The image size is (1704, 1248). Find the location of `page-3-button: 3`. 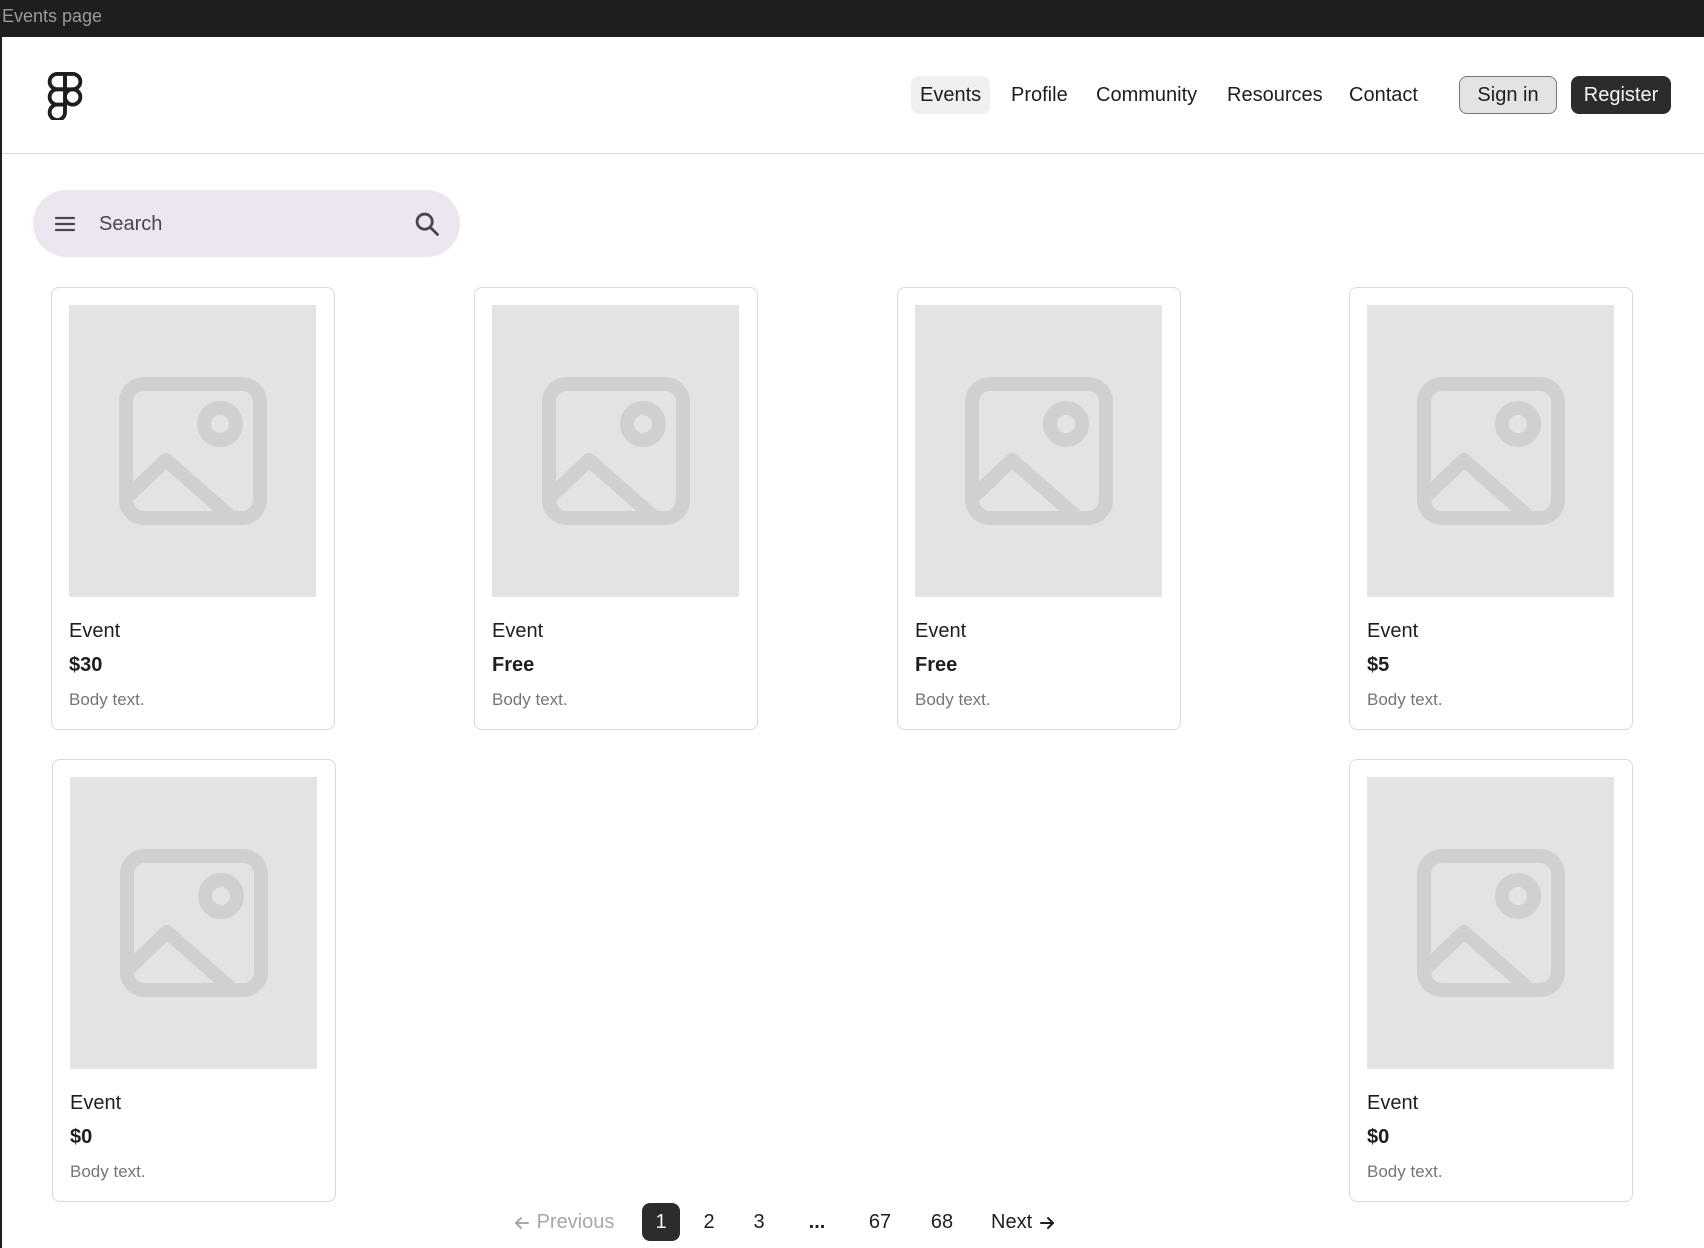

page-3-button: 3 is located at coordinates (759, 1222).